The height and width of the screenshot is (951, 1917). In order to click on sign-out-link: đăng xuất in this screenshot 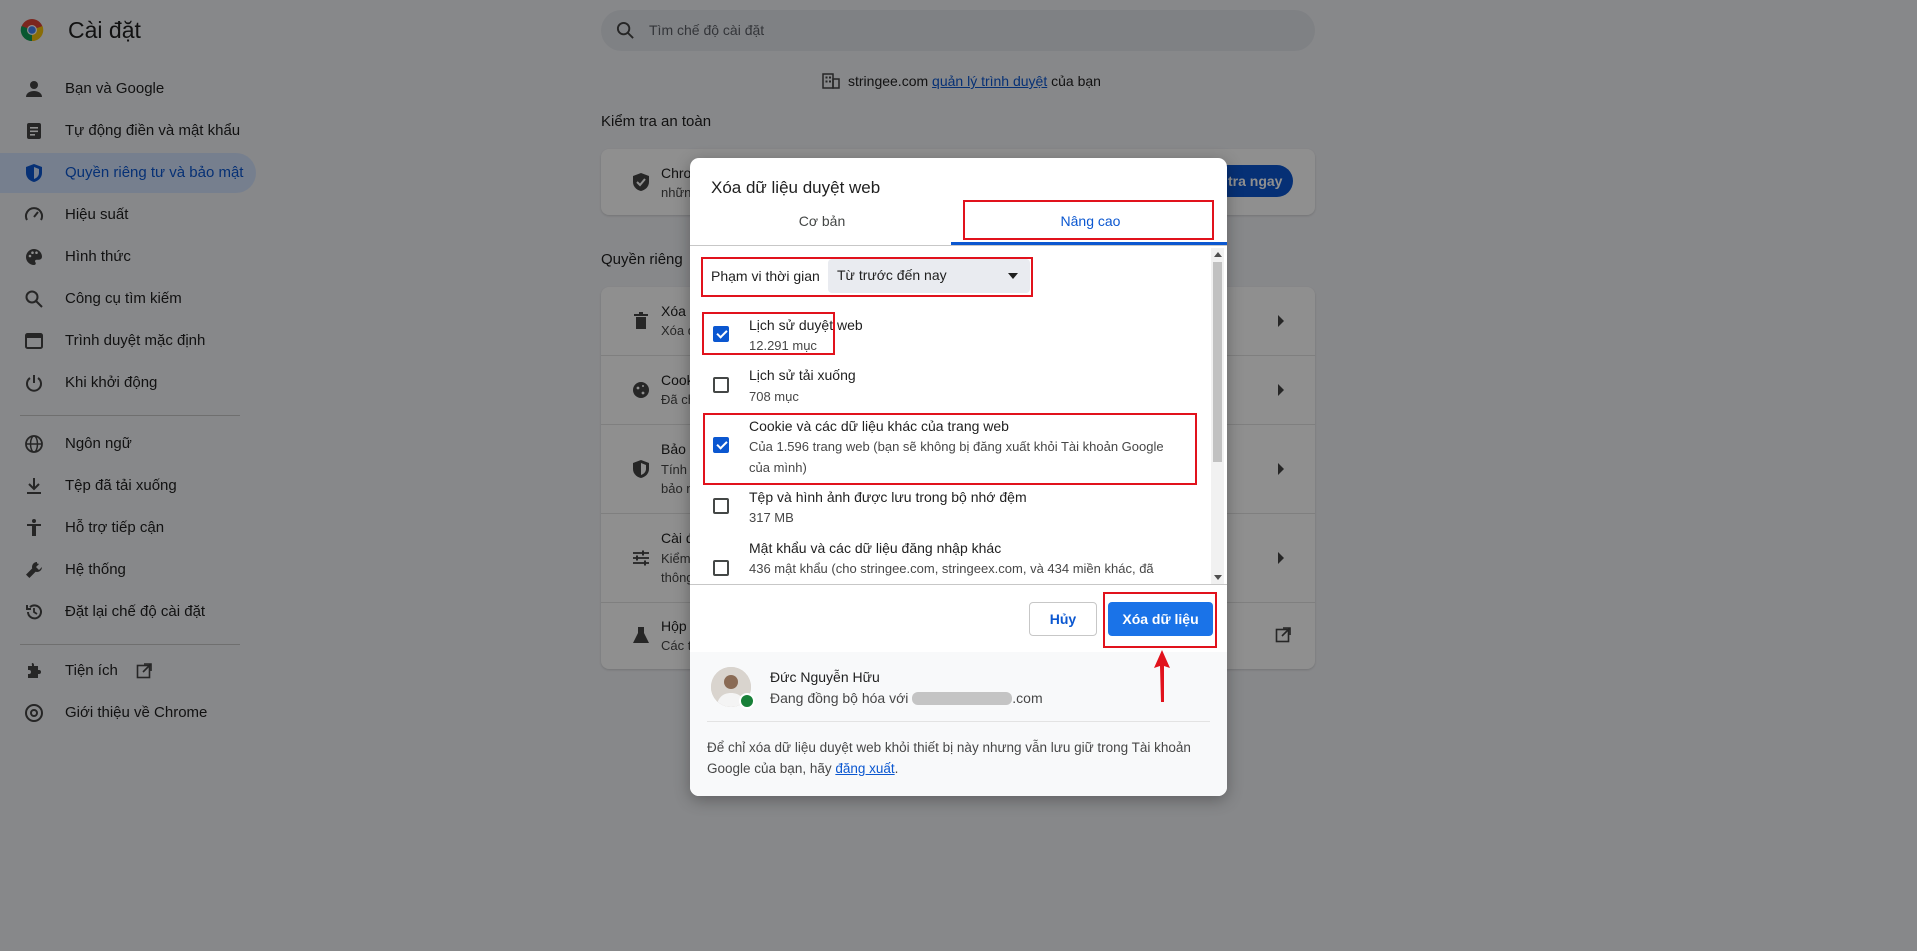, I will do `click(864, 768)`.